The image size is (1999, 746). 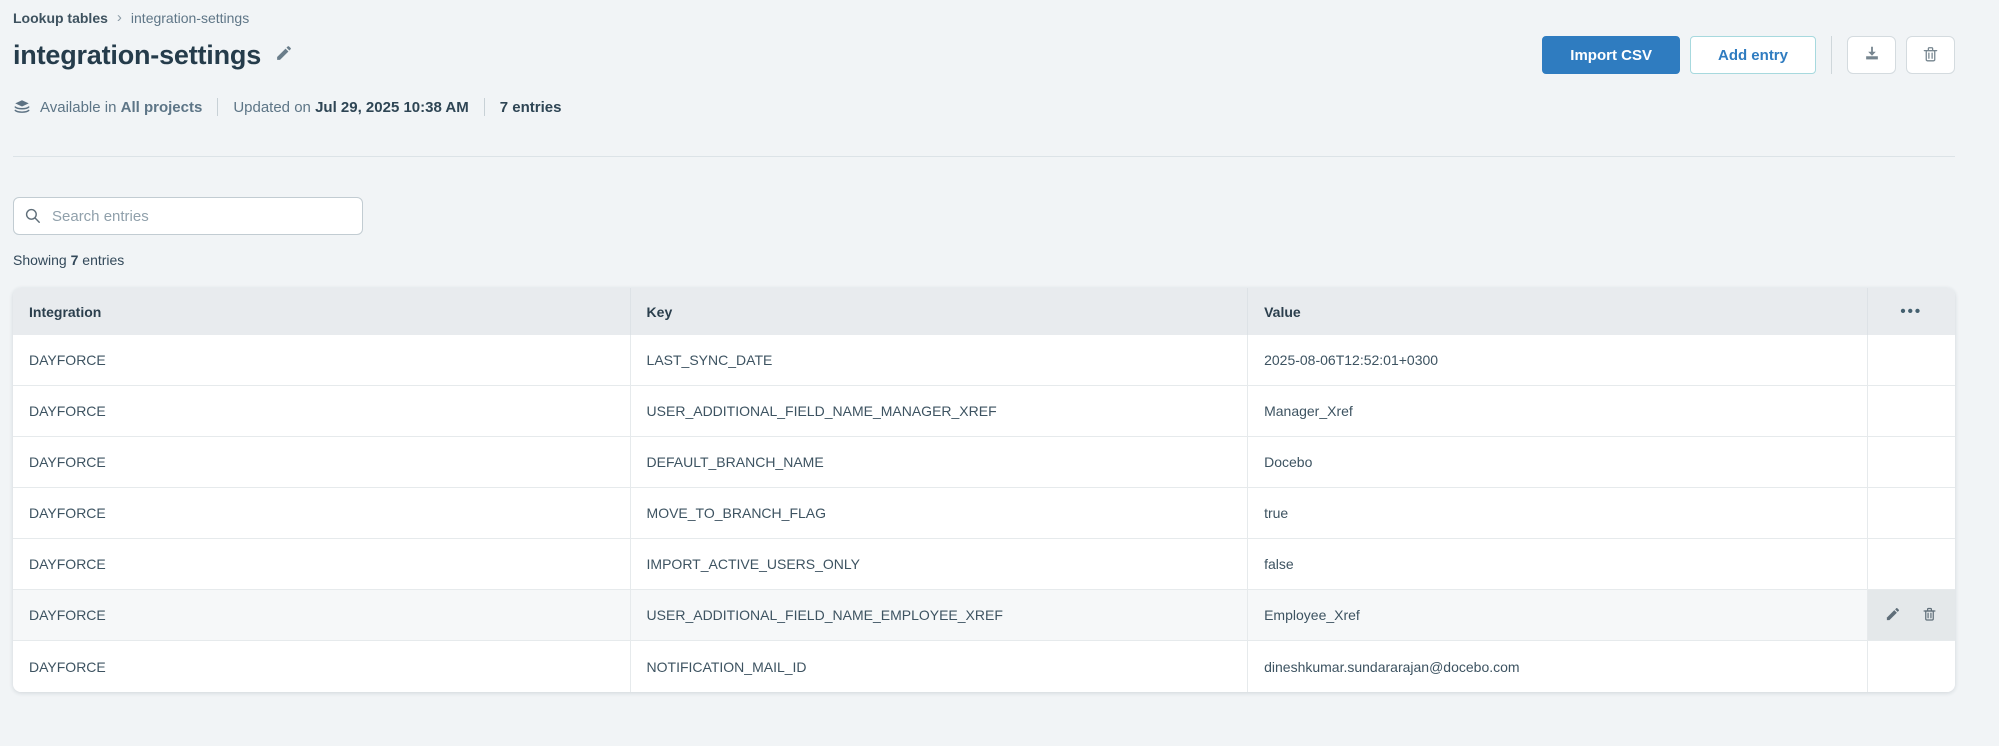 I want to click on cell-key: USER_ADDITIONAL_FIELD_NAME_MANAGER_XREF, so click(x=939, y=411).